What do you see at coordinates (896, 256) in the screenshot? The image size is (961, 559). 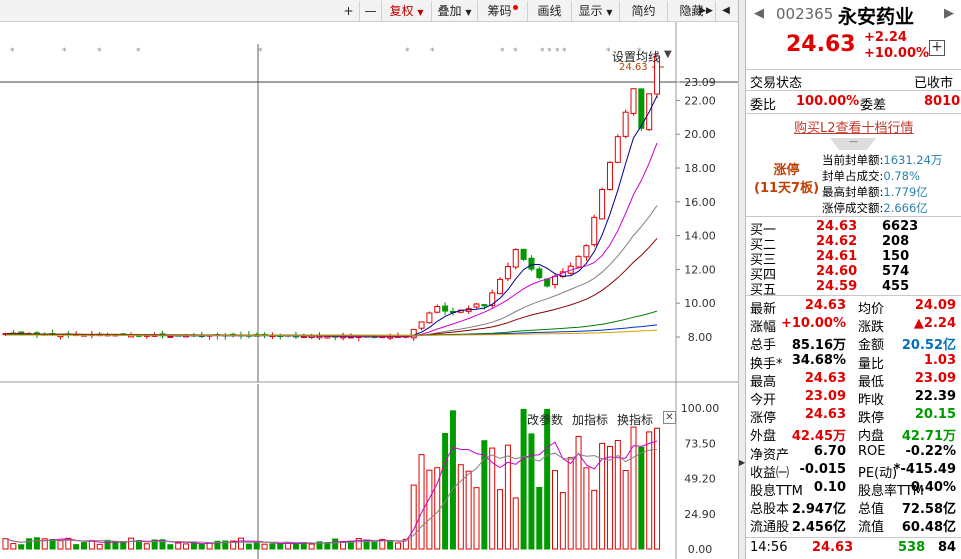 I see `order-volume: 150` at bounding box center [896, 256].